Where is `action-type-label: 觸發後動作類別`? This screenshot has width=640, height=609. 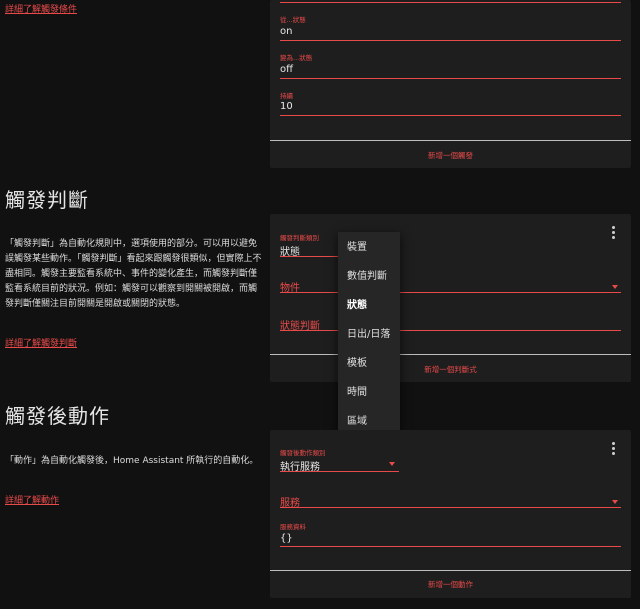 action-type-label: 觸發後動作類別 is located at coordinates (303, 453).